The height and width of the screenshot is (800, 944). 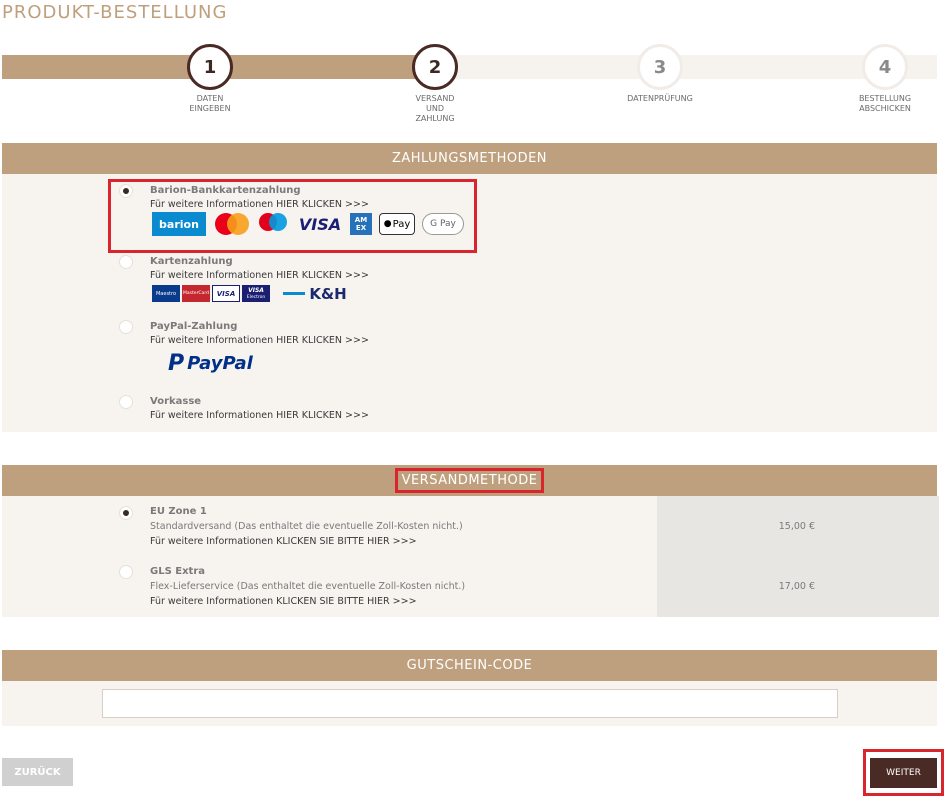 I want to click on page-title: PRODUKT-BESTELLUNG, so click(x=115, y=12).